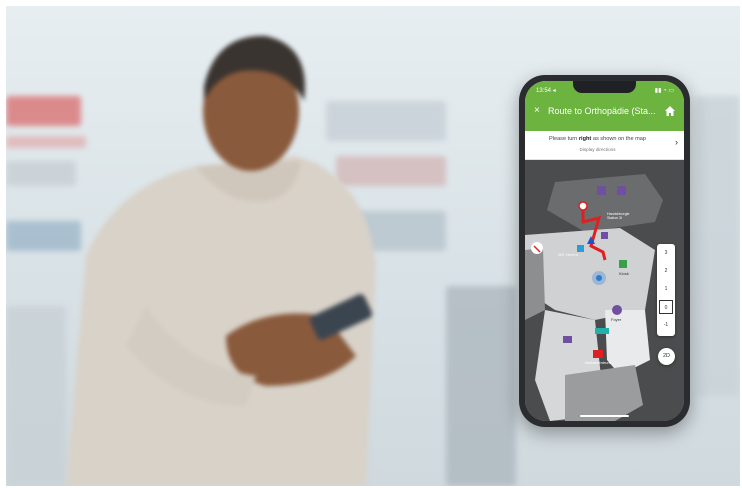 The image size is (742, 488). Describe the element at coordinates (604, 416) in the screenshot. I see `home-indicator` at that location.